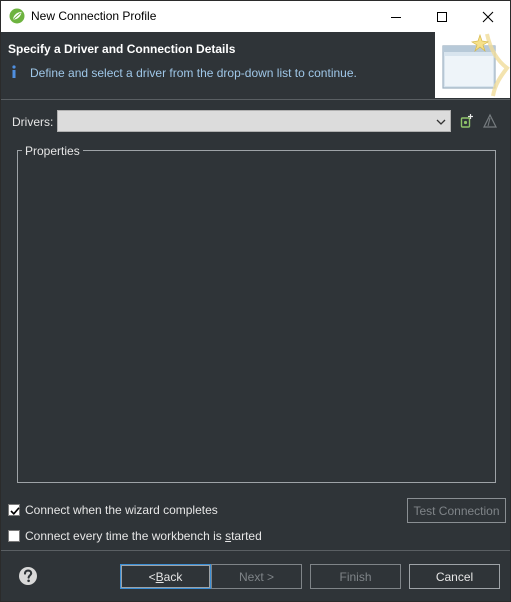 The image size is (511, 602). Describe the element at coordinates (472, 65) in the screenshot. I see `wizard-banner-icon` at that location.